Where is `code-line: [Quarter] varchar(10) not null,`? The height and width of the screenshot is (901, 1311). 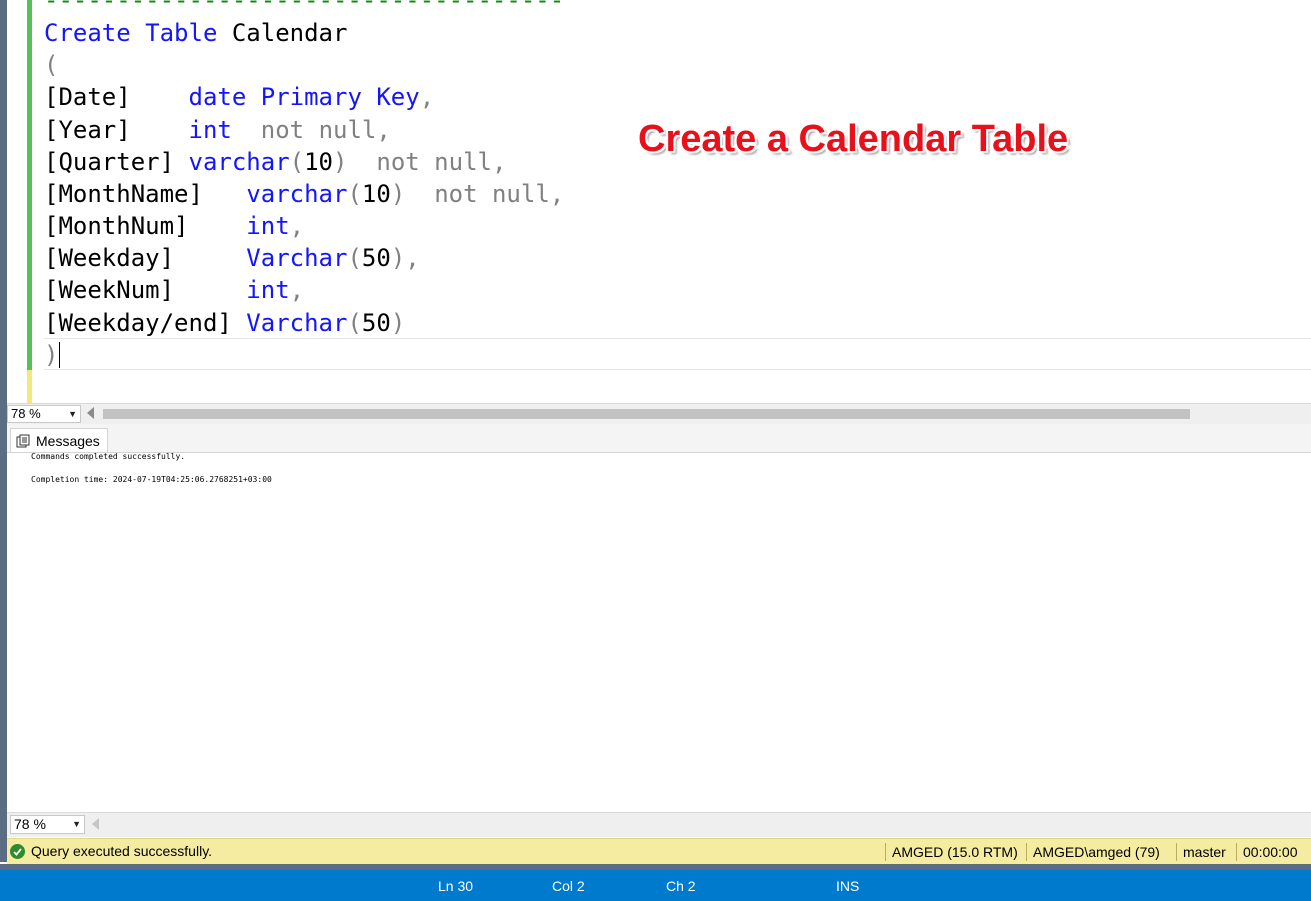 code-line: [Quarter] varchar(10) not null, is located at coordinates (275, 162).